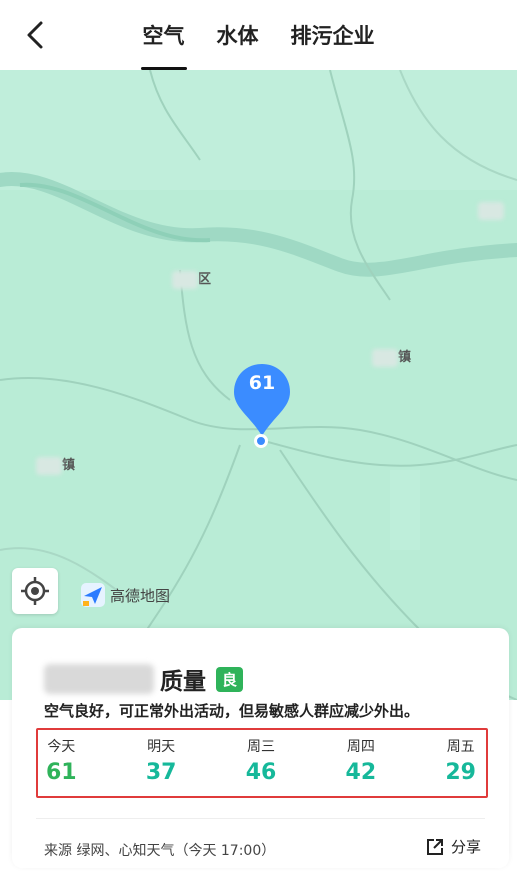 The height and width of the screenshot is (877, 517). I want to click on forecast-day: 明天 37, so click(161, 766).